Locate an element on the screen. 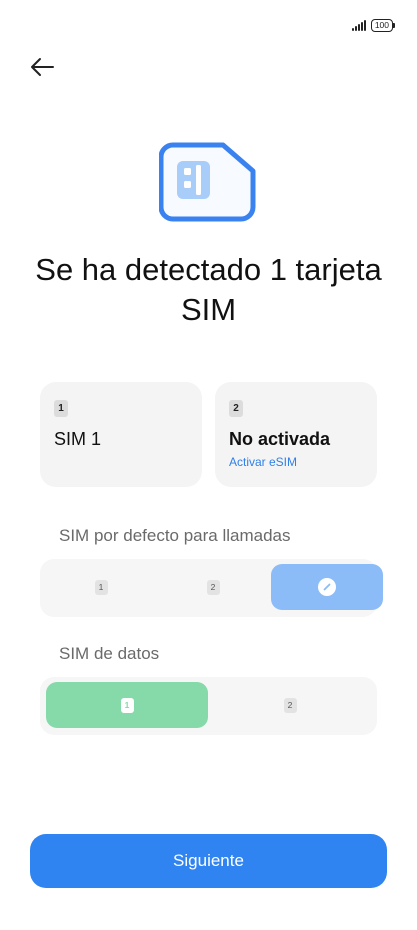 This screenshot has width=417, height=930. next-button: Siguiente is located at coordinates (208, 861).